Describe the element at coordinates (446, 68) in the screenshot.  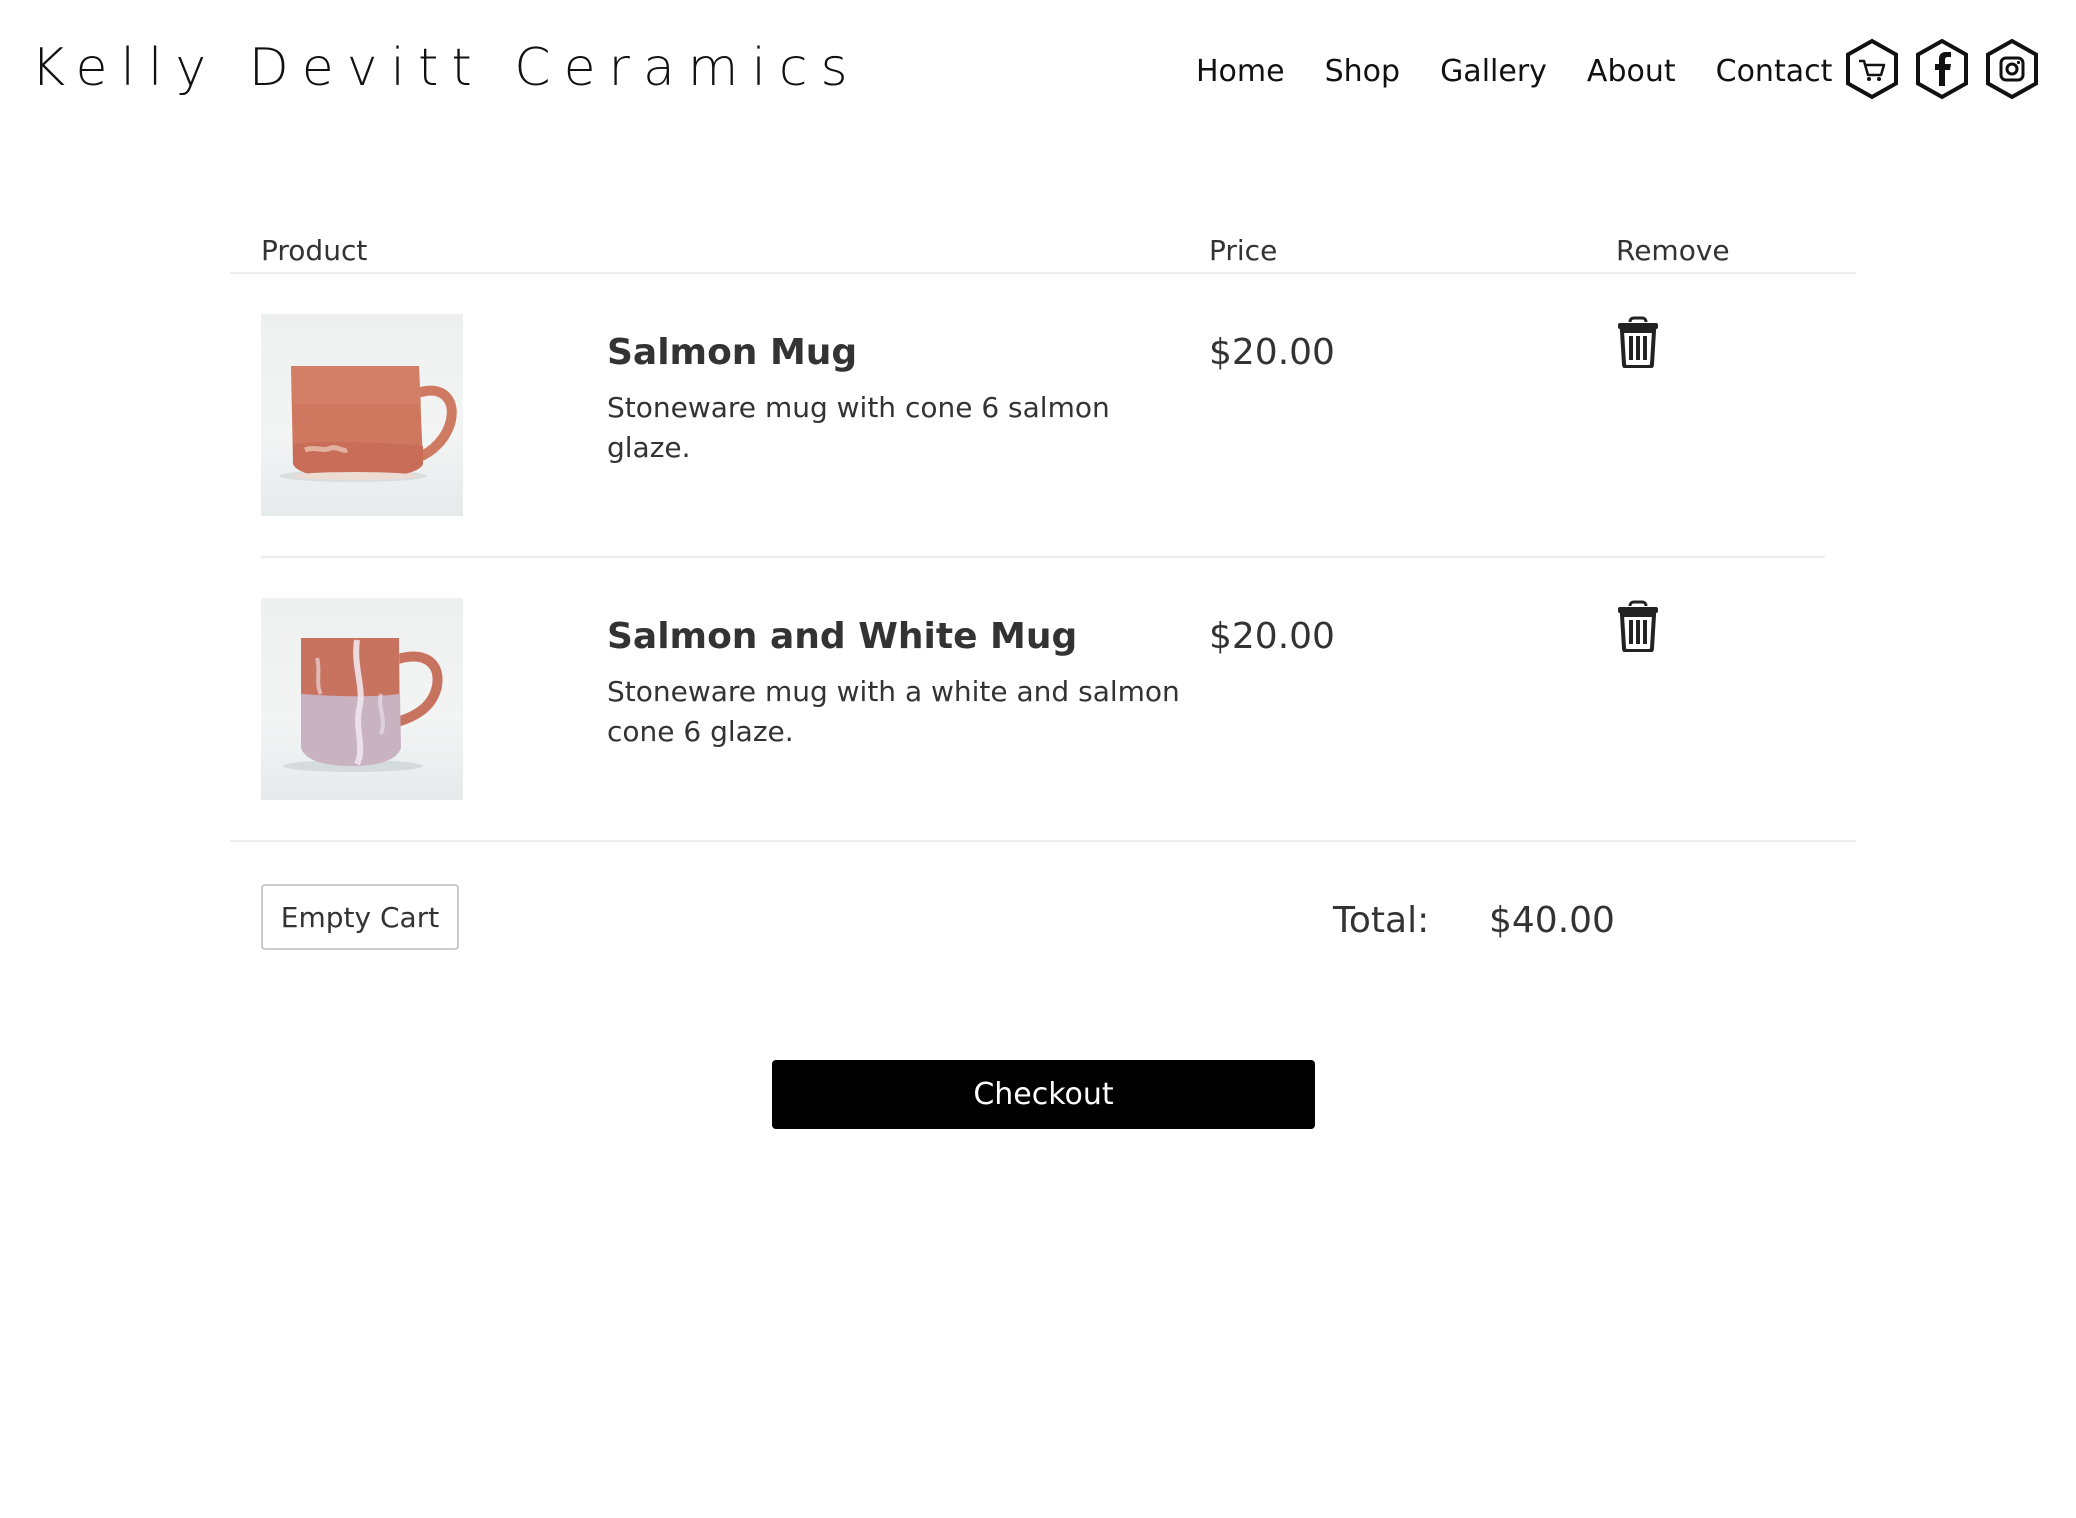
I see `site-brand: Kelly Devitt Ceramics` at that location.